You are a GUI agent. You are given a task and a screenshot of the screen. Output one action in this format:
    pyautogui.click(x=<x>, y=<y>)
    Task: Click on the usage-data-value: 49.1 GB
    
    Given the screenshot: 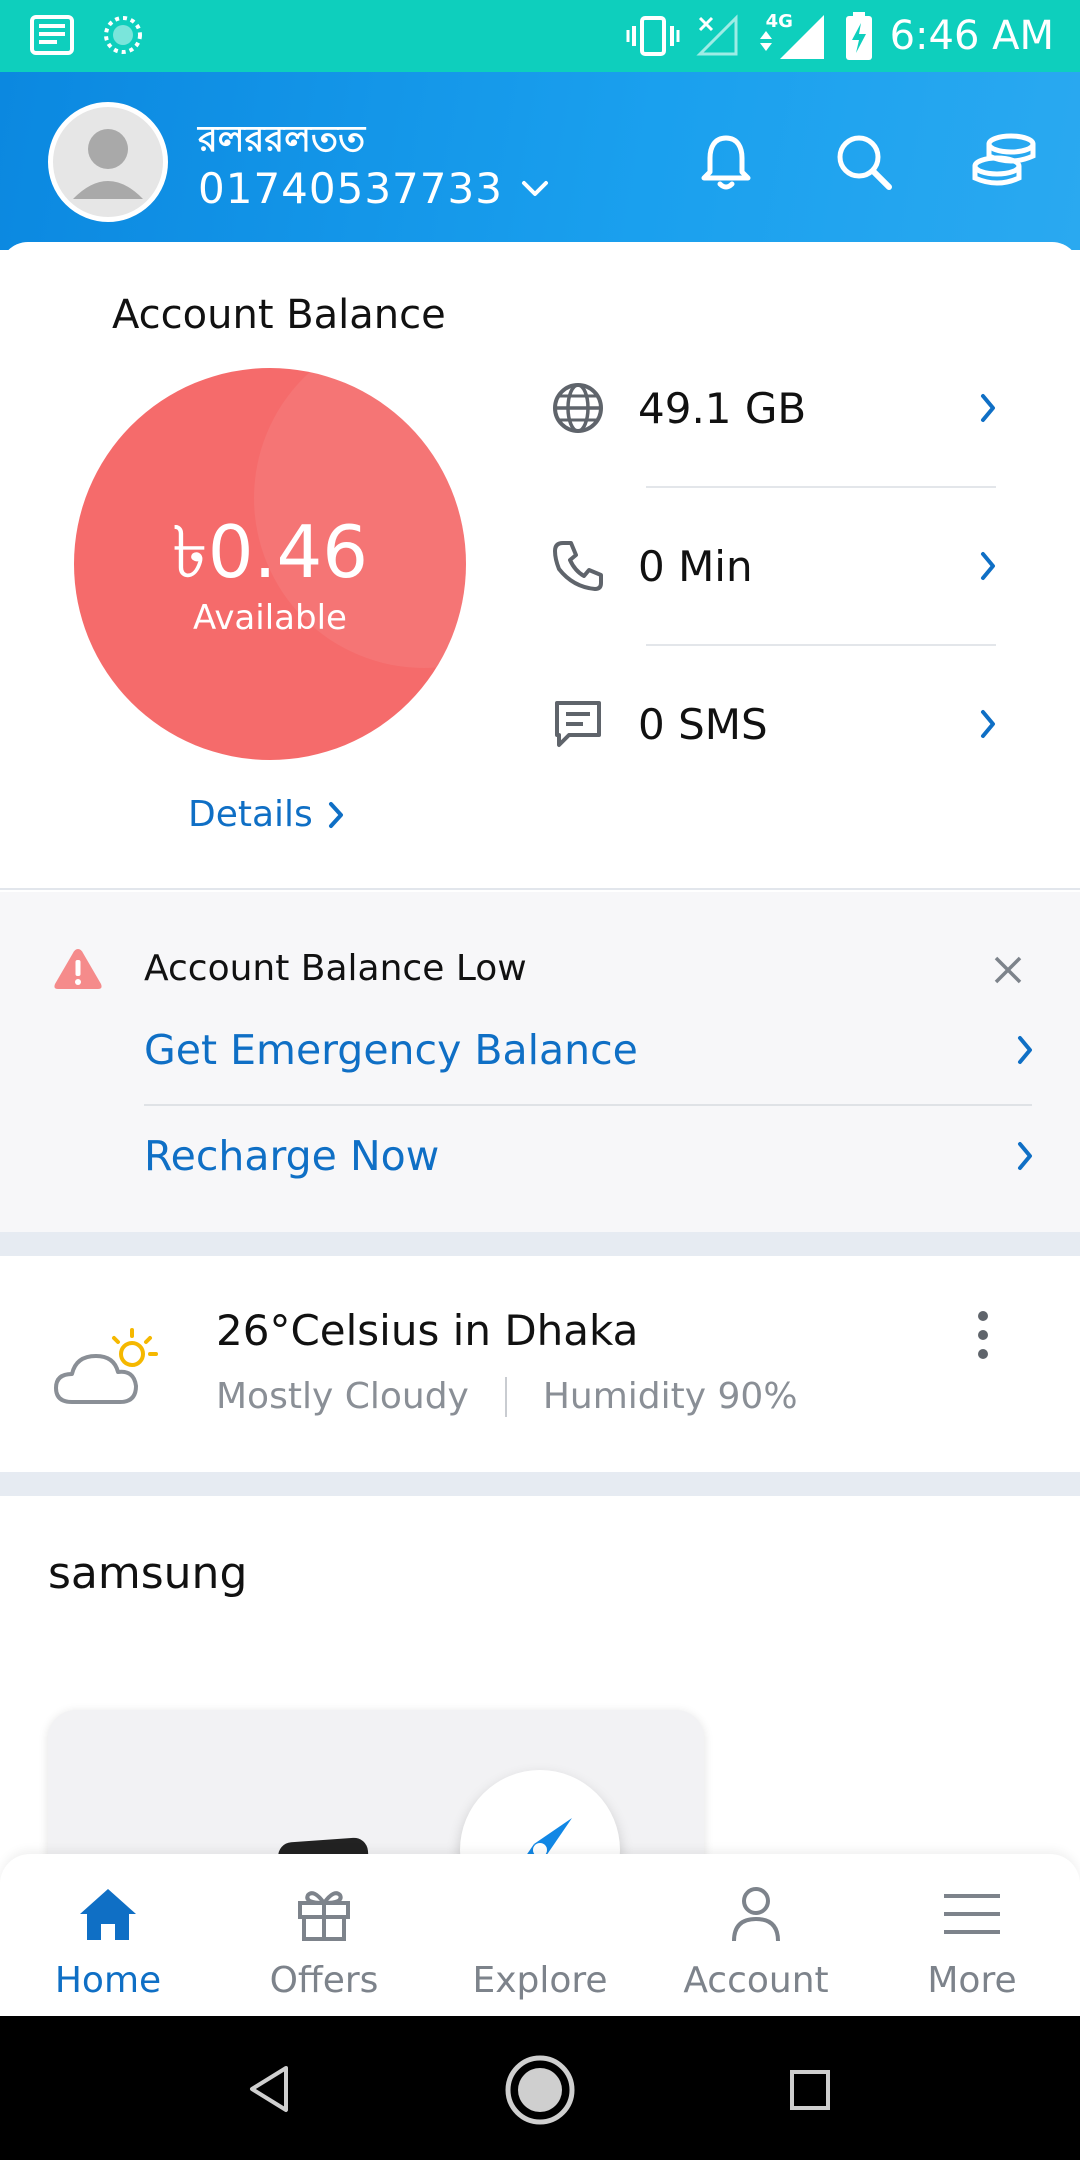 What is the action you would take?
    pyautogui.click(x=722, y=408)
    